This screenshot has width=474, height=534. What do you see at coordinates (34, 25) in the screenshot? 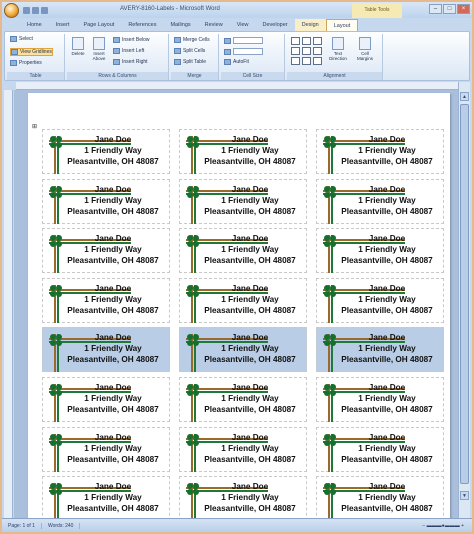
I see `tab-home: Home` at bounding box center [34, 25].